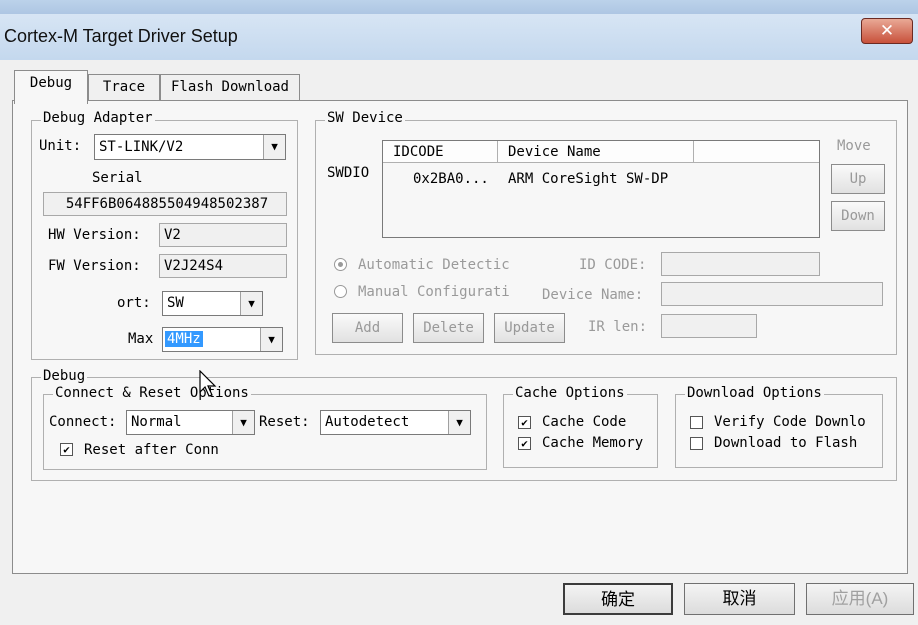  I want to click on manual-config-radio, so click(340, 291).